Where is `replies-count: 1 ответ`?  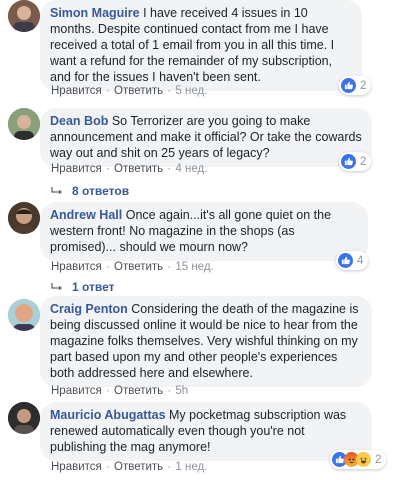
replies-count: 1 ответ is located at coordinates (93, 287).